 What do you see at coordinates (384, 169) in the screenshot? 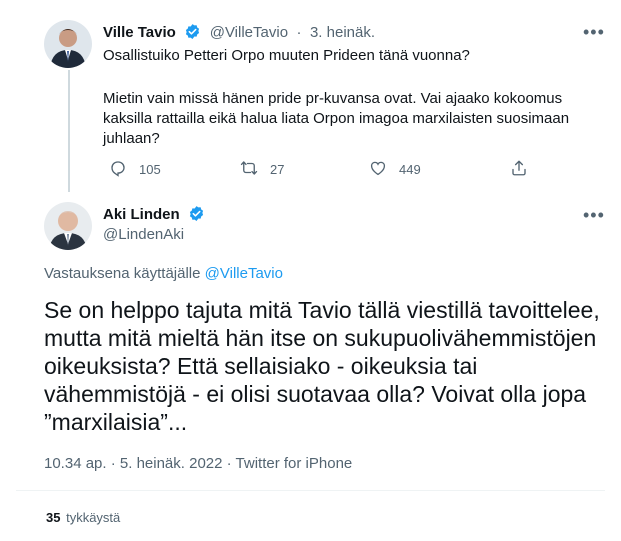
I see `heart-icon` at bounding box center [384, 169].